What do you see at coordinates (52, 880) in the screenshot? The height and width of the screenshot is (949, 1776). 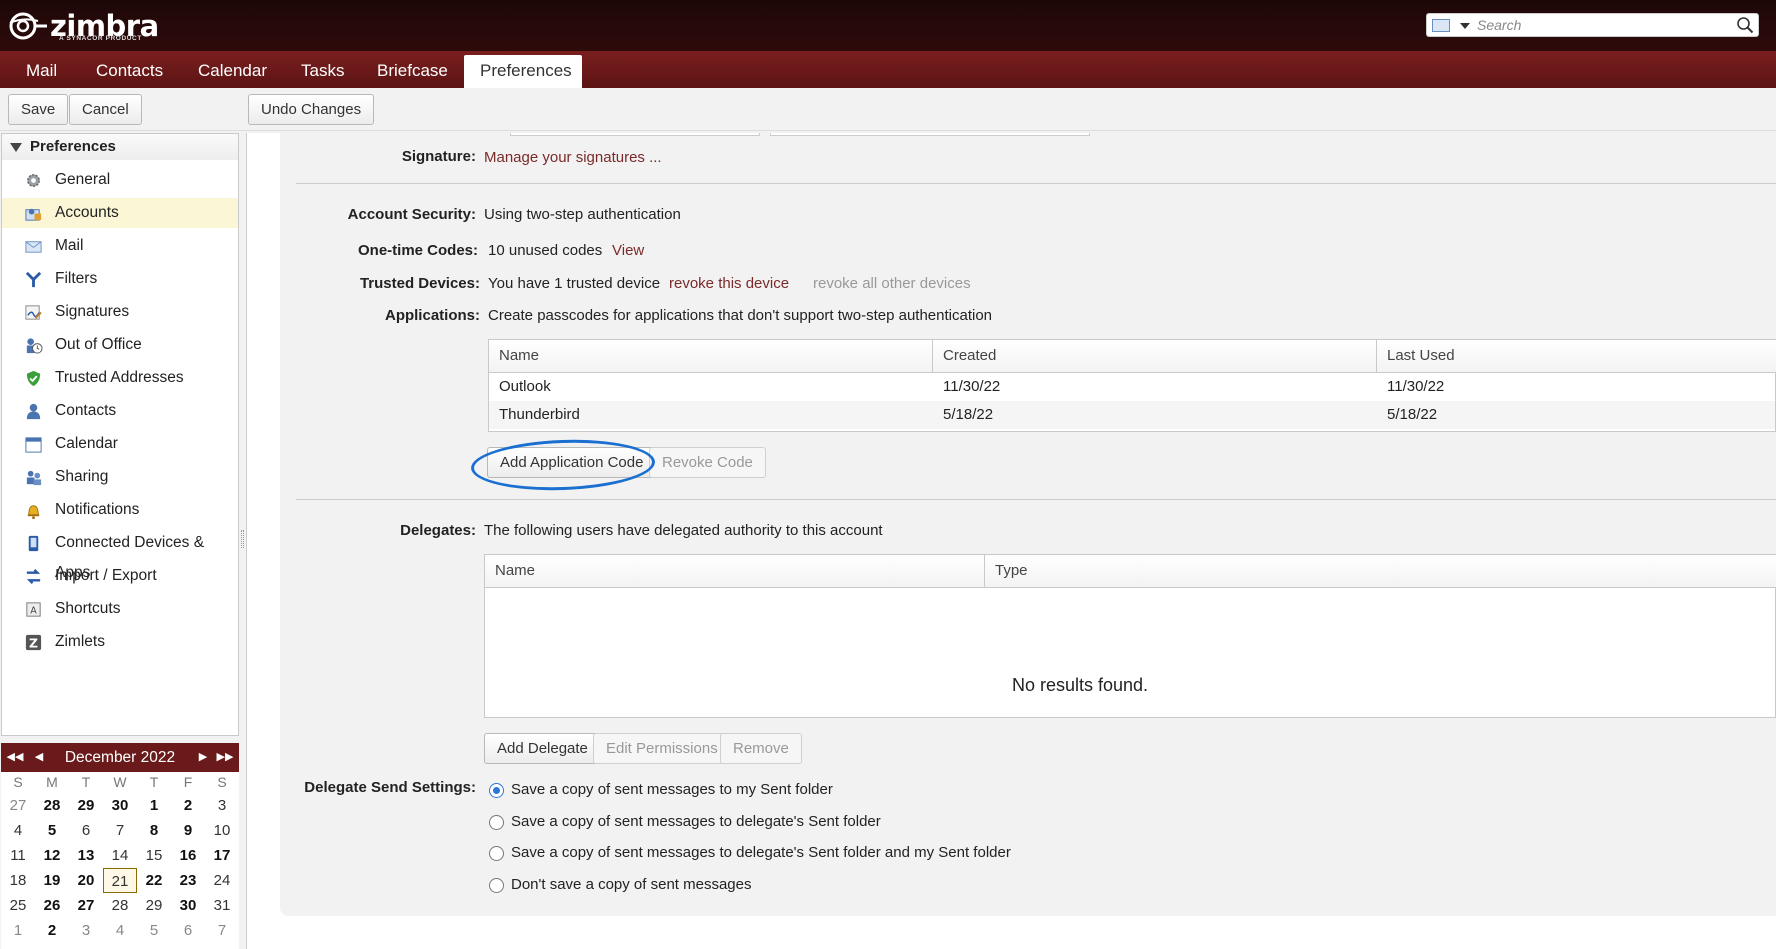 I see `calendar-day: 19` at bounding box center [52, 880].